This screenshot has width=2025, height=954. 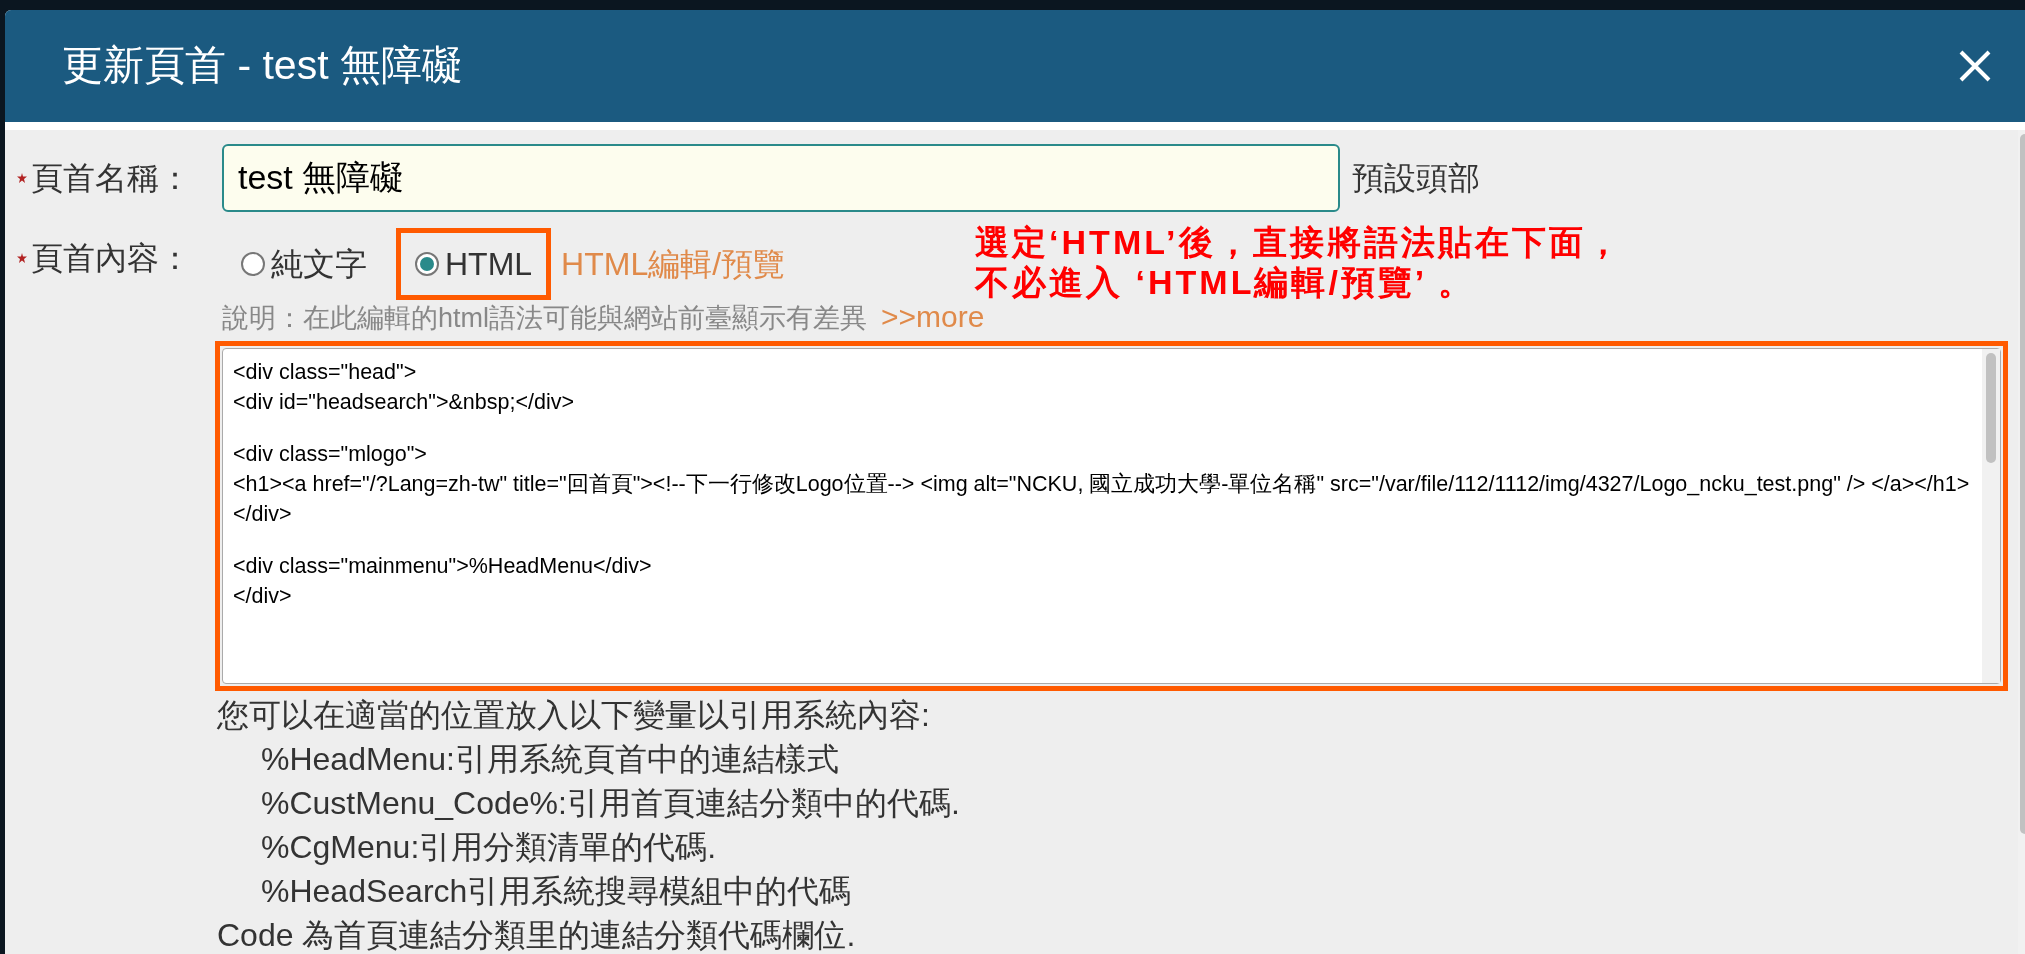 What do you see at coordinates (489, 847) in the screenshot?
I see `variable-item: %CgMenu:引用分類清單的代碼.` at bounding box center [489, 847].